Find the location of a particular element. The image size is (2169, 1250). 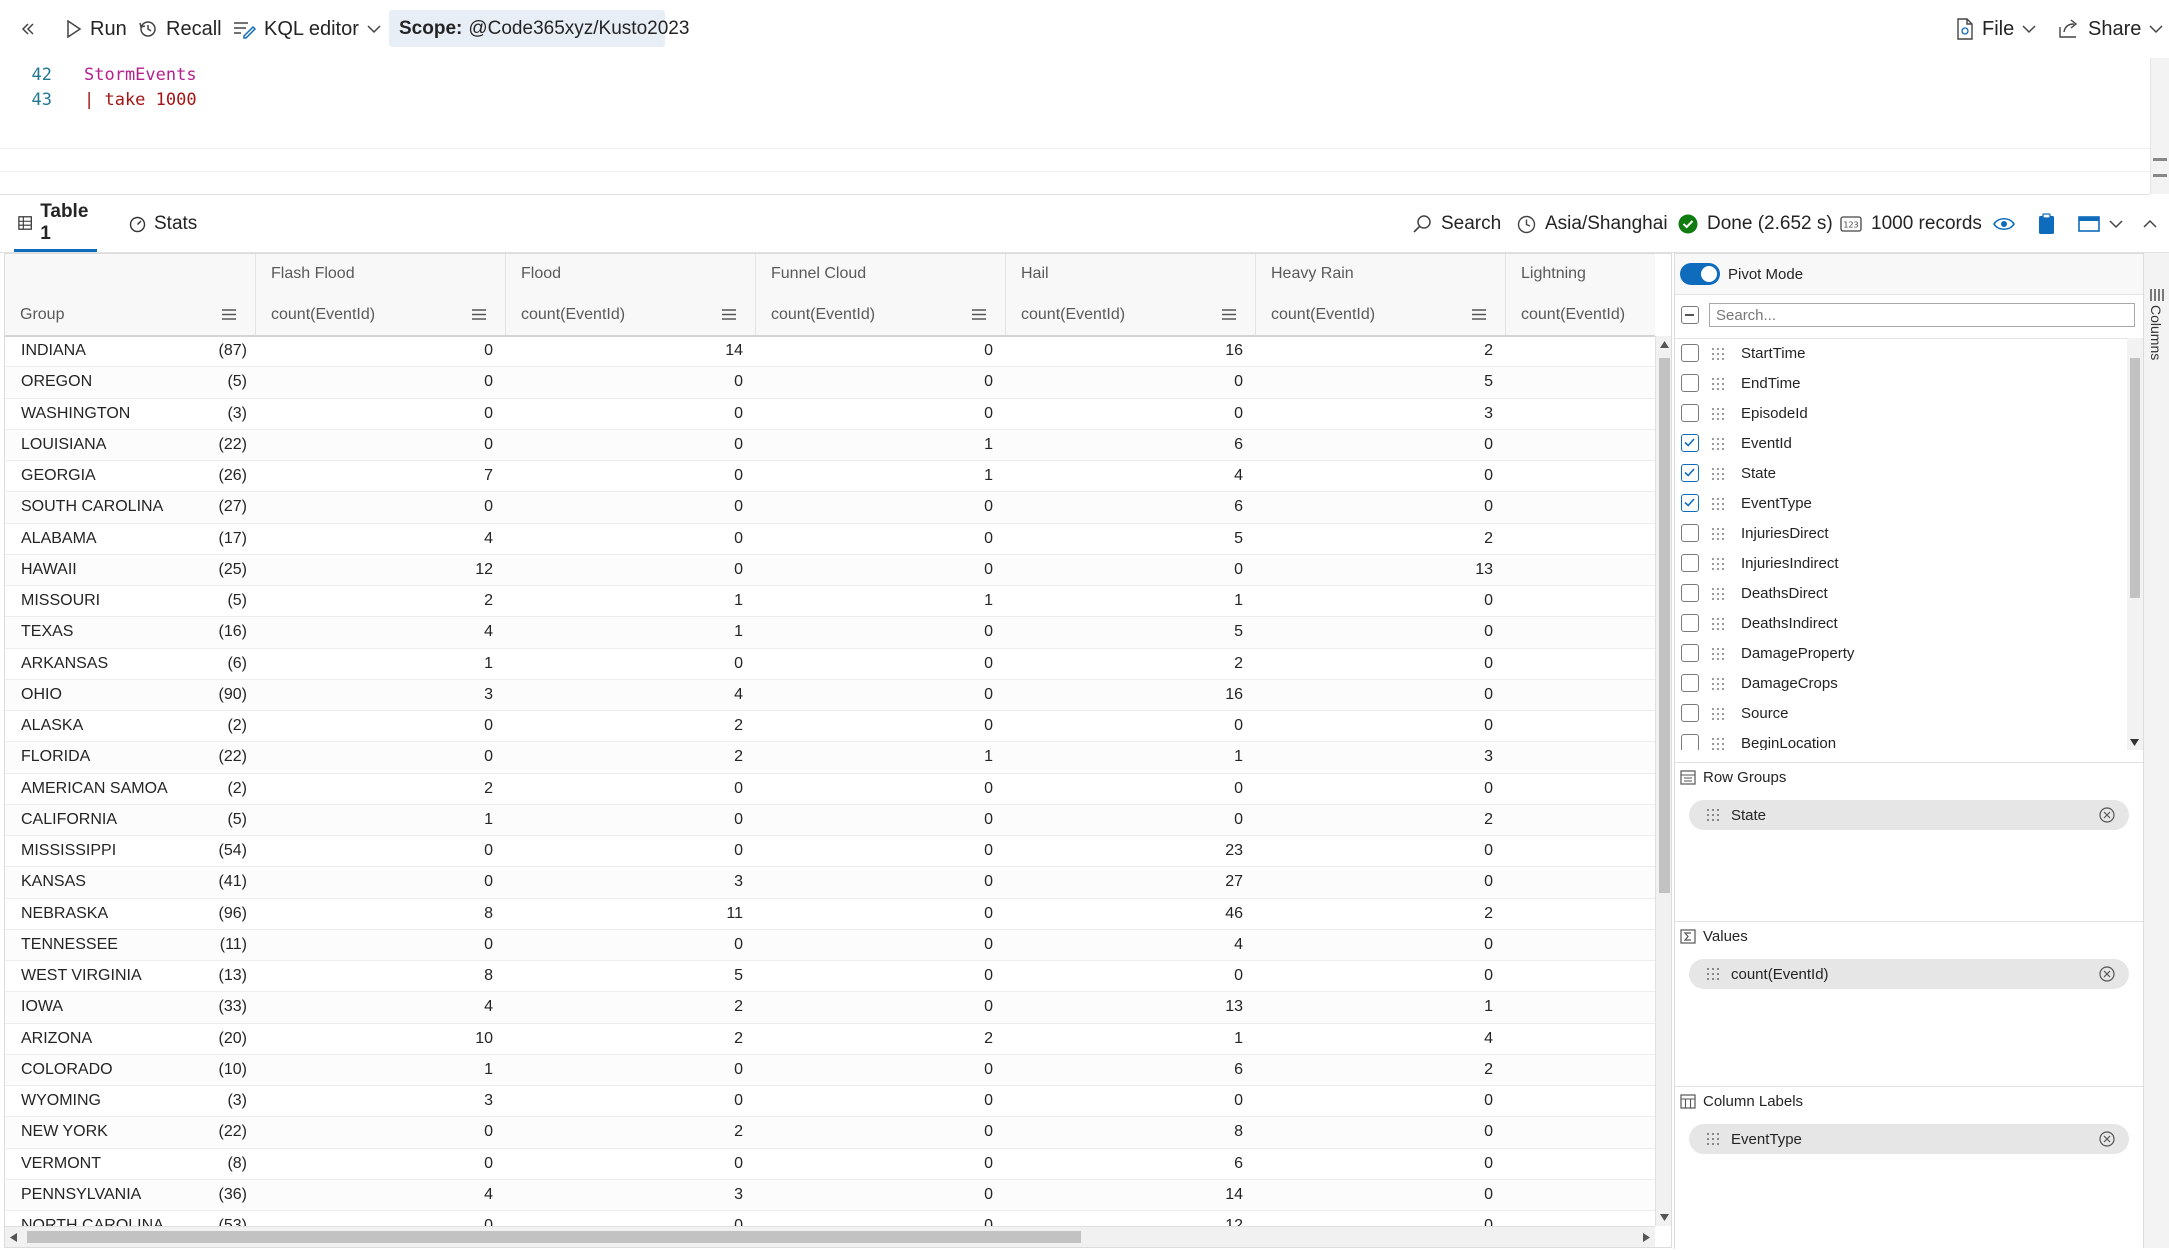

grid-horizontal-scrollbar is located at coordinates (830, 1236).